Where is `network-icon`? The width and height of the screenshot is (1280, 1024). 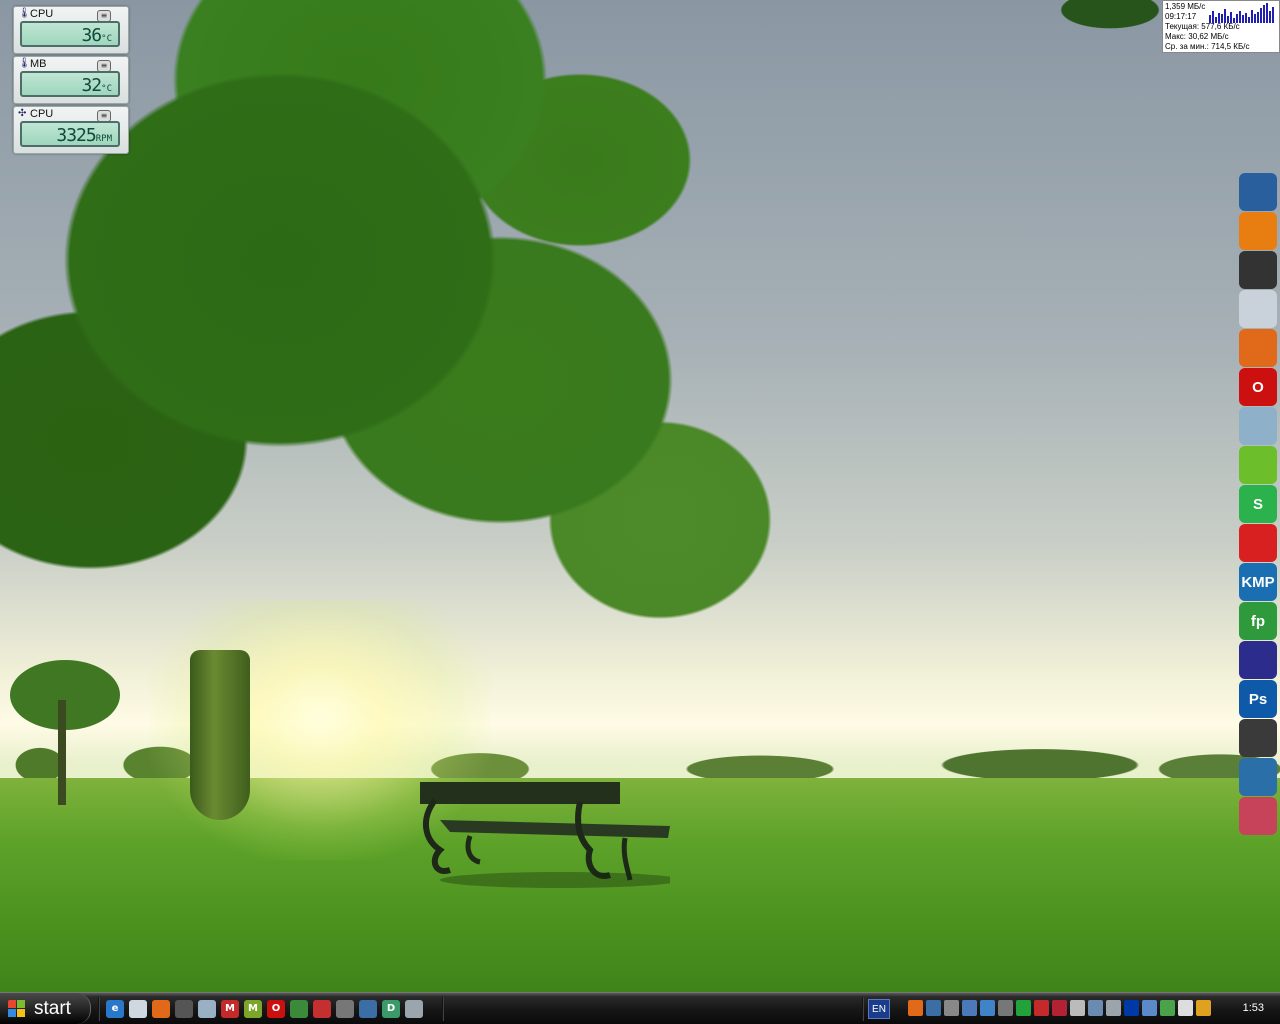
network-icon is located at coordinates (368, 1009).